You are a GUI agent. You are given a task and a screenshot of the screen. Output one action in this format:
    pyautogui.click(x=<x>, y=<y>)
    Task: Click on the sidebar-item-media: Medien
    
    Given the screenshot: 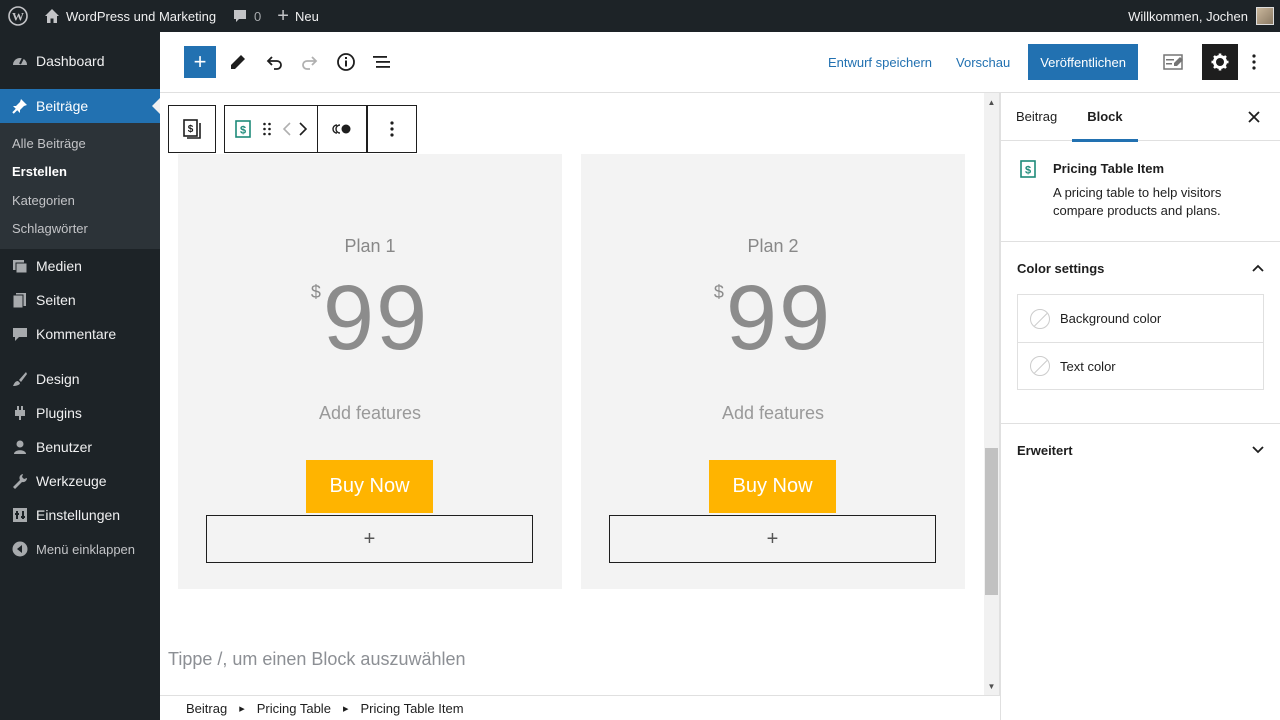 What is the action you would take?
    pyautogui.click(x=80, y=266)
    